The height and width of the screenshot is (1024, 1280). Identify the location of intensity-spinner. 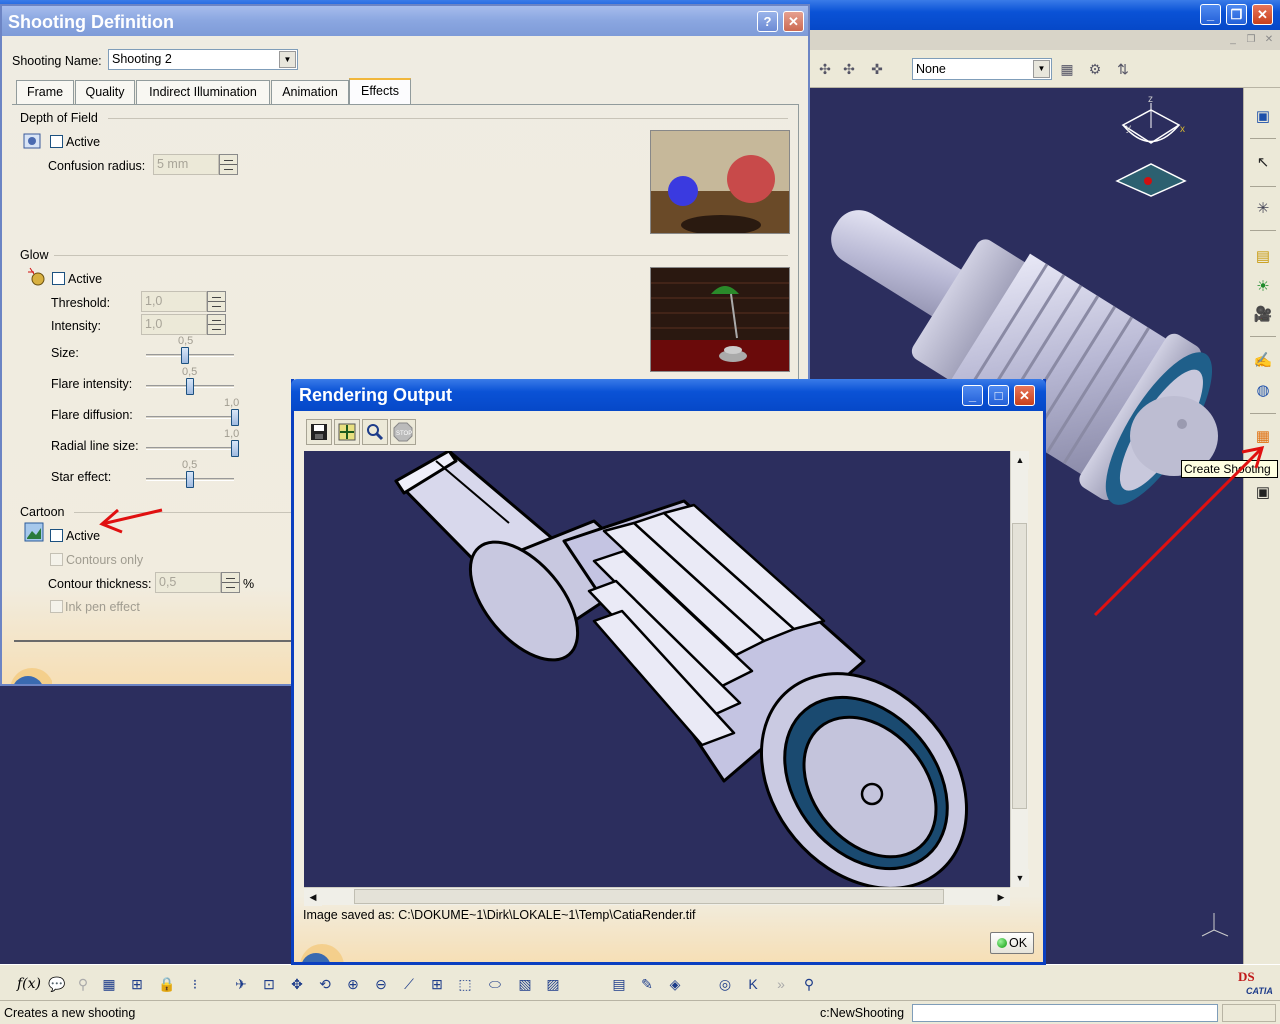
(216, 324).